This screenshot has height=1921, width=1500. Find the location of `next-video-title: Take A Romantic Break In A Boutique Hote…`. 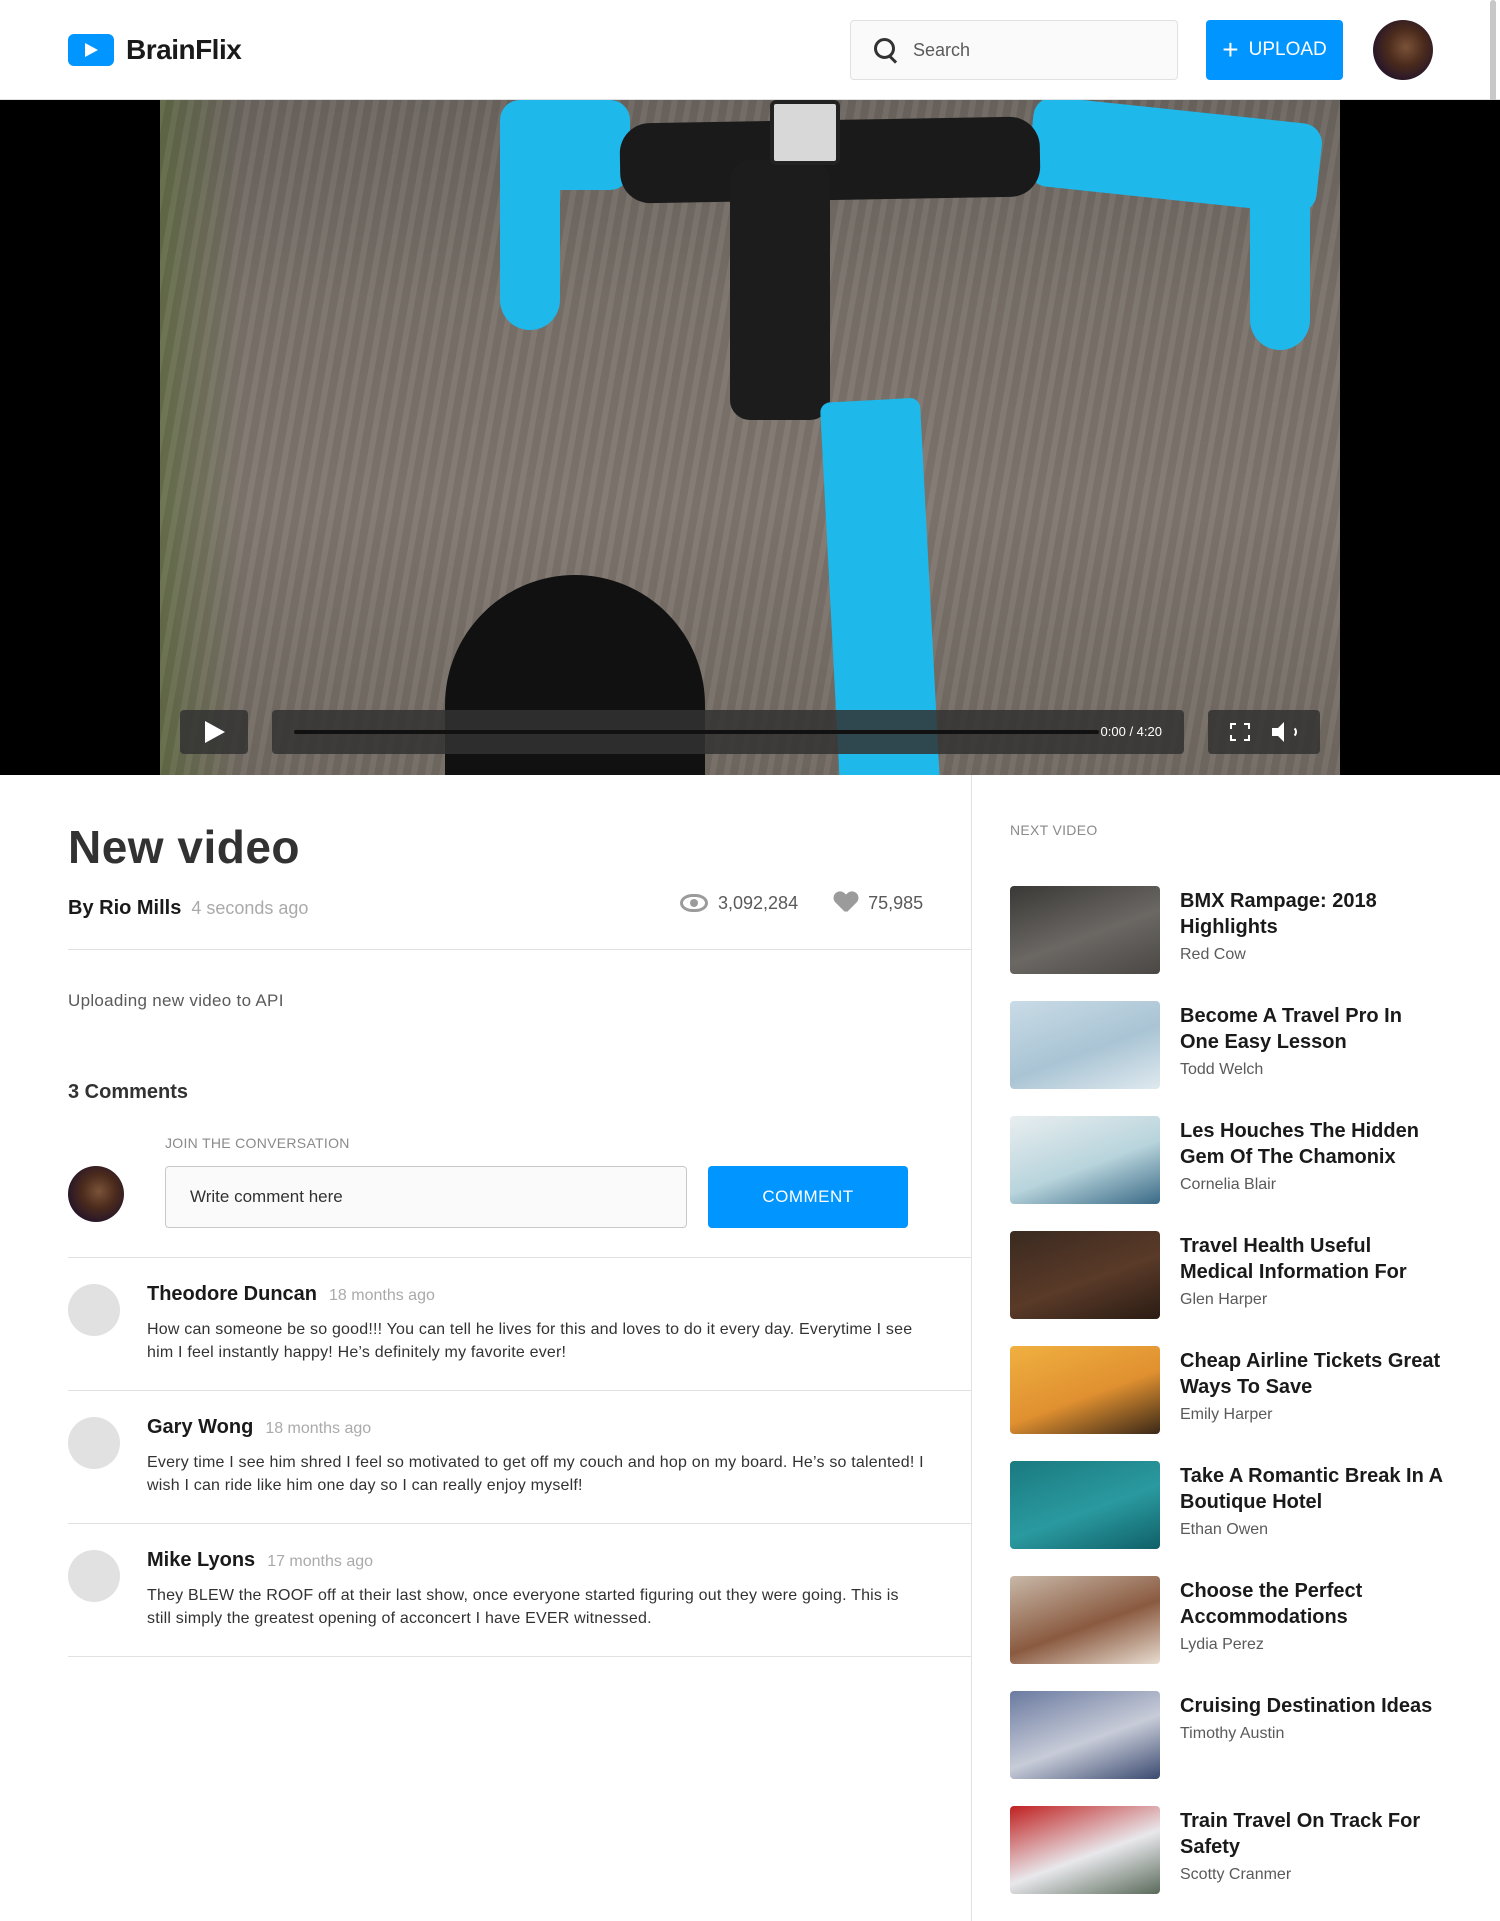

next-video-title: Take A Romantic Break In A Boutique Hote… is located at coordinates (1312, 1489).